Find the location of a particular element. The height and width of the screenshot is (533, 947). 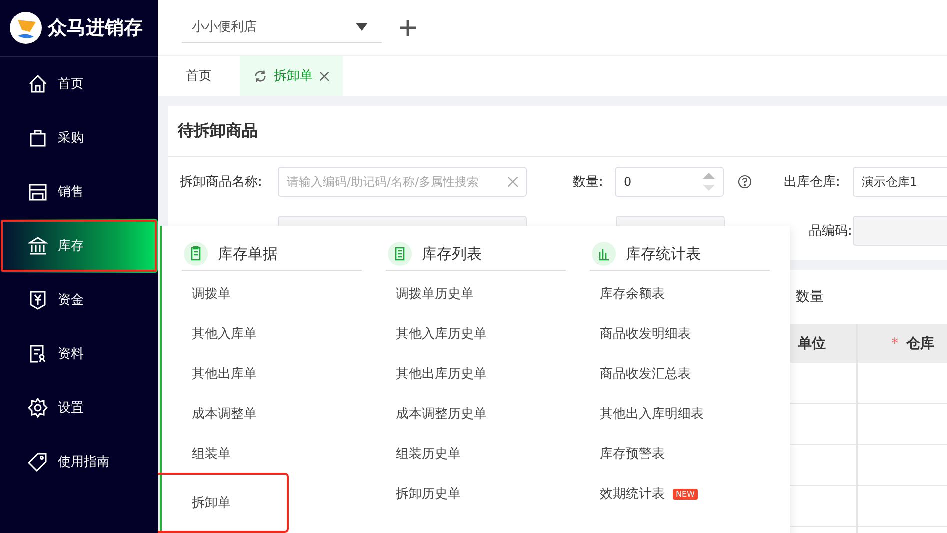

close-icon is located at coordinates (324, 76).